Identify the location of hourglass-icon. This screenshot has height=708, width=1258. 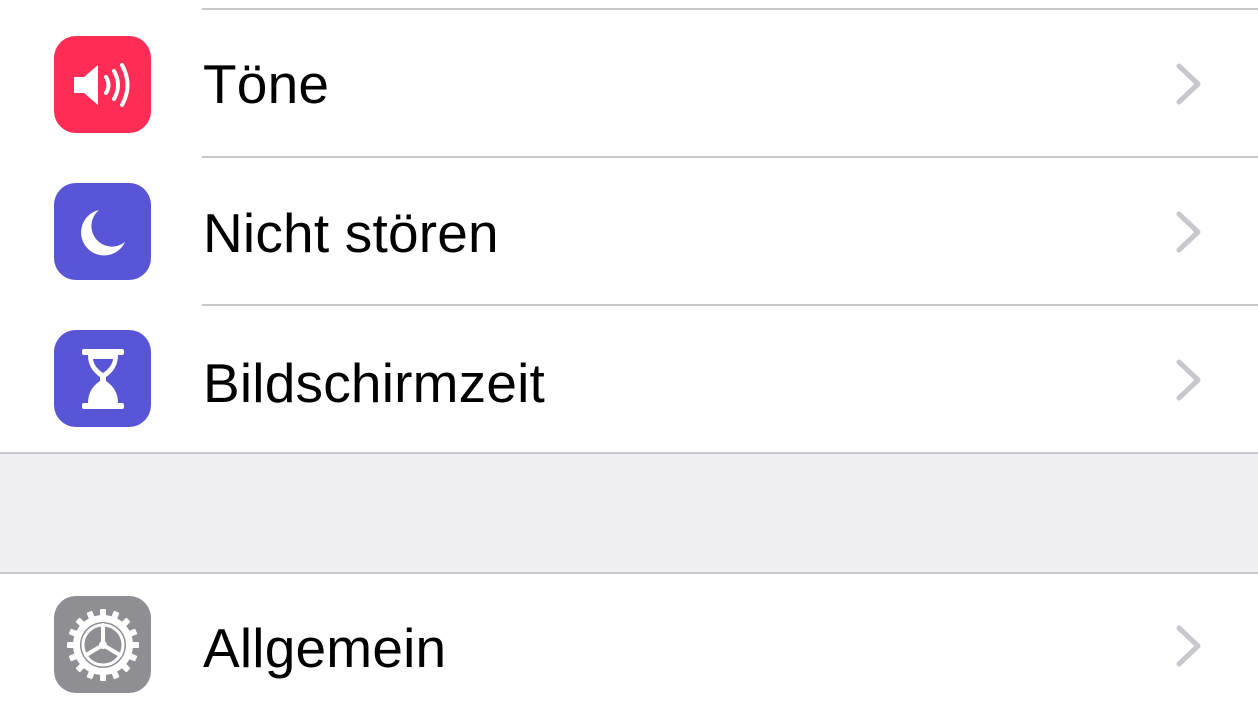
(102, 378).